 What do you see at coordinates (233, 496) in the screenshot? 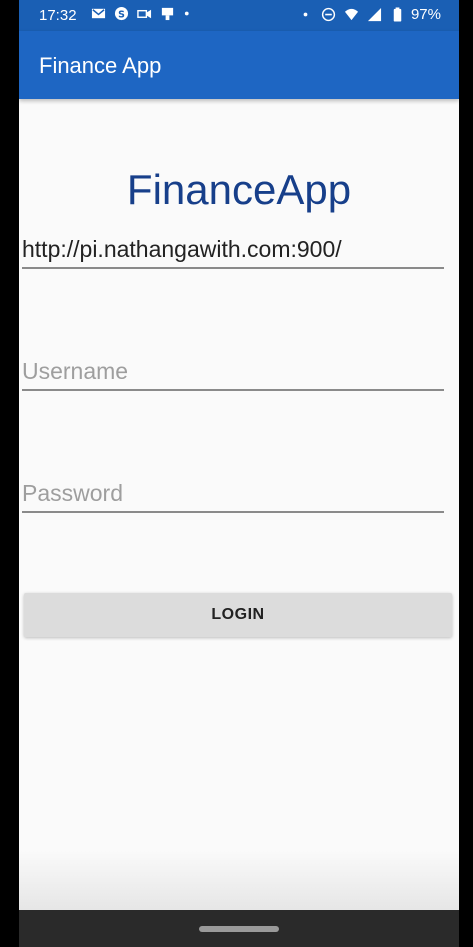
I see `password-input: Password` at bounding box center [233, 496].